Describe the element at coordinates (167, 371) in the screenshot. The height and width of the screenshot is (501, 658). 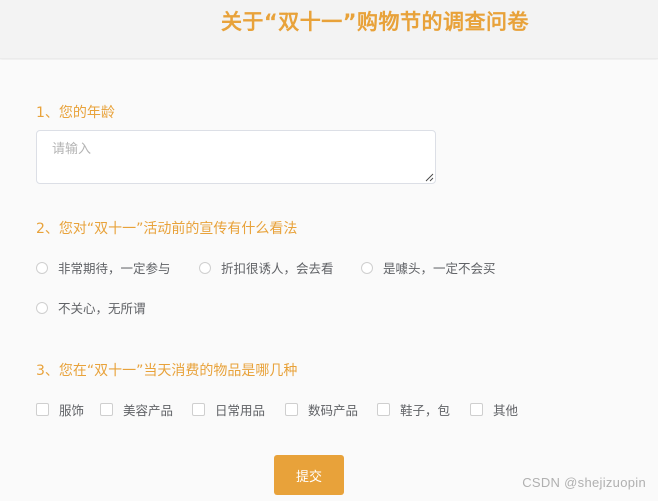
I see `question-3-label: 3、您在“双十一”当天消费的物品是哪几种` at that location.